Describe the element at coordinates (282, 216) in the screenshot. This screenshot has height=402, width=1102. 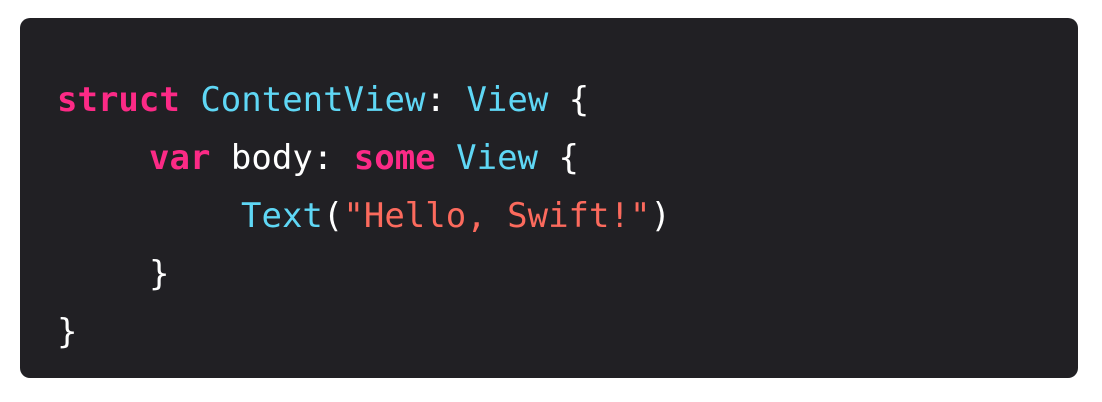
I see `type-text: Text` at that location.